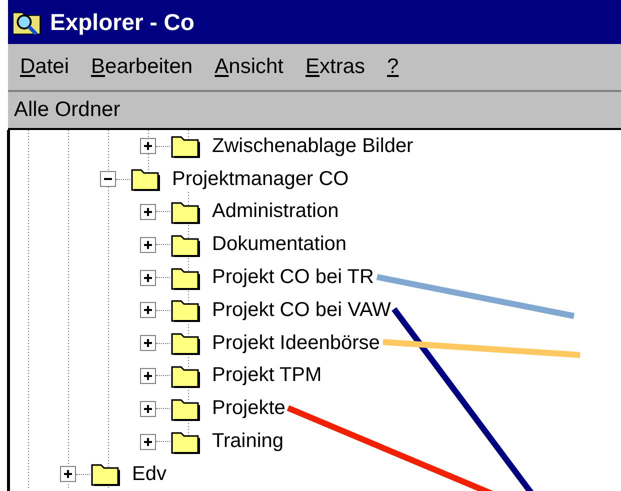 The width and height of the screenshot is (621, 491). I want to click on folder-label: Administration, so click(275, 212).